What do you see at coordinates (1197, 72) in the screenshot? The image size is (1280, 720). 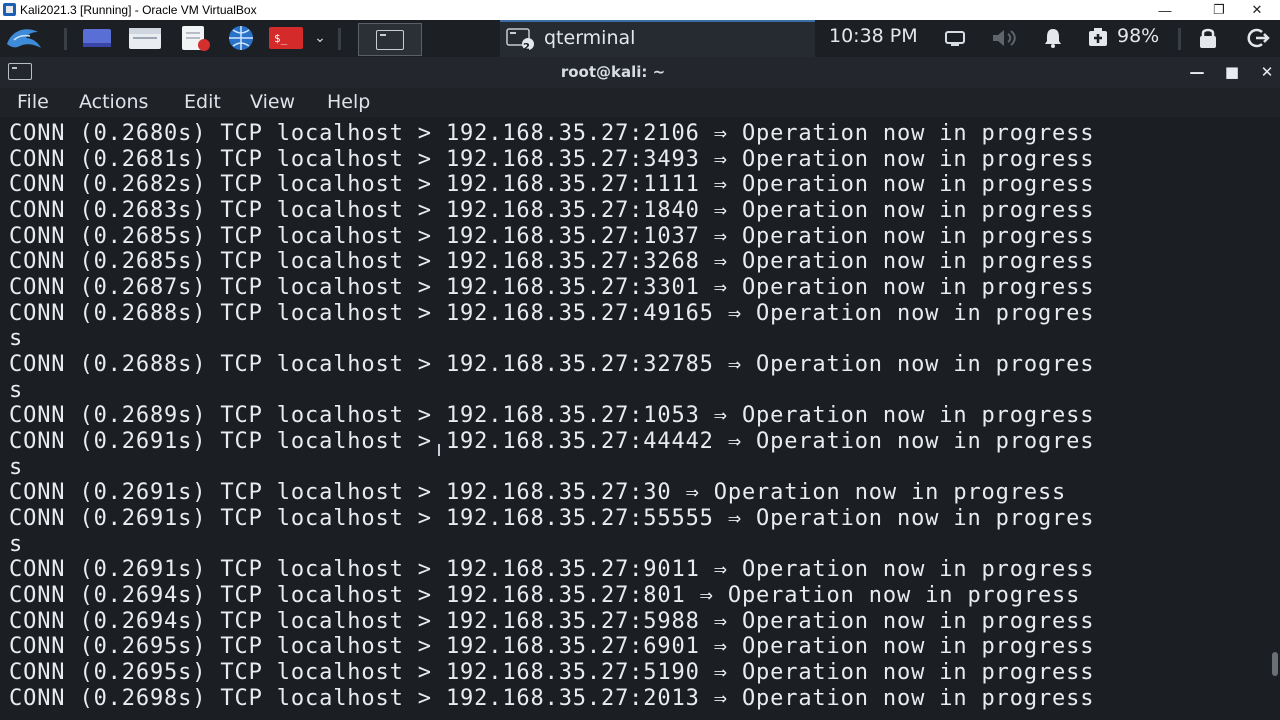 I see `terminal-minimize-button: —` at bounding box center [1197, 72].